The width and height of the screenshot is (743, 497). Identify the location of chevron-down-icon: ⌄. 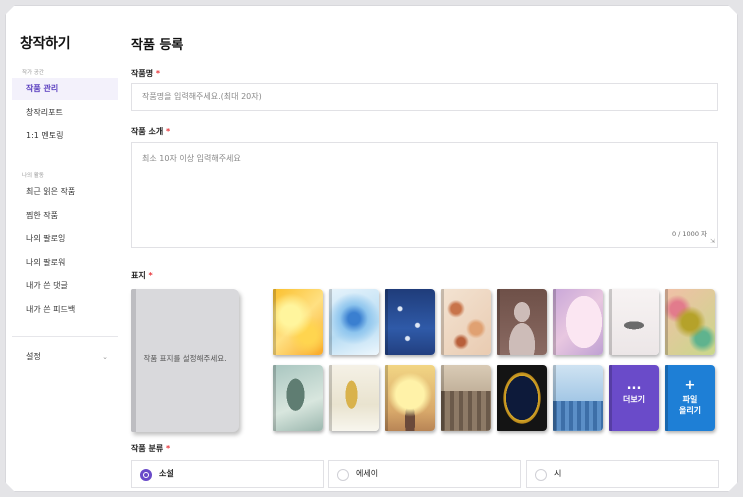
(105, 357).